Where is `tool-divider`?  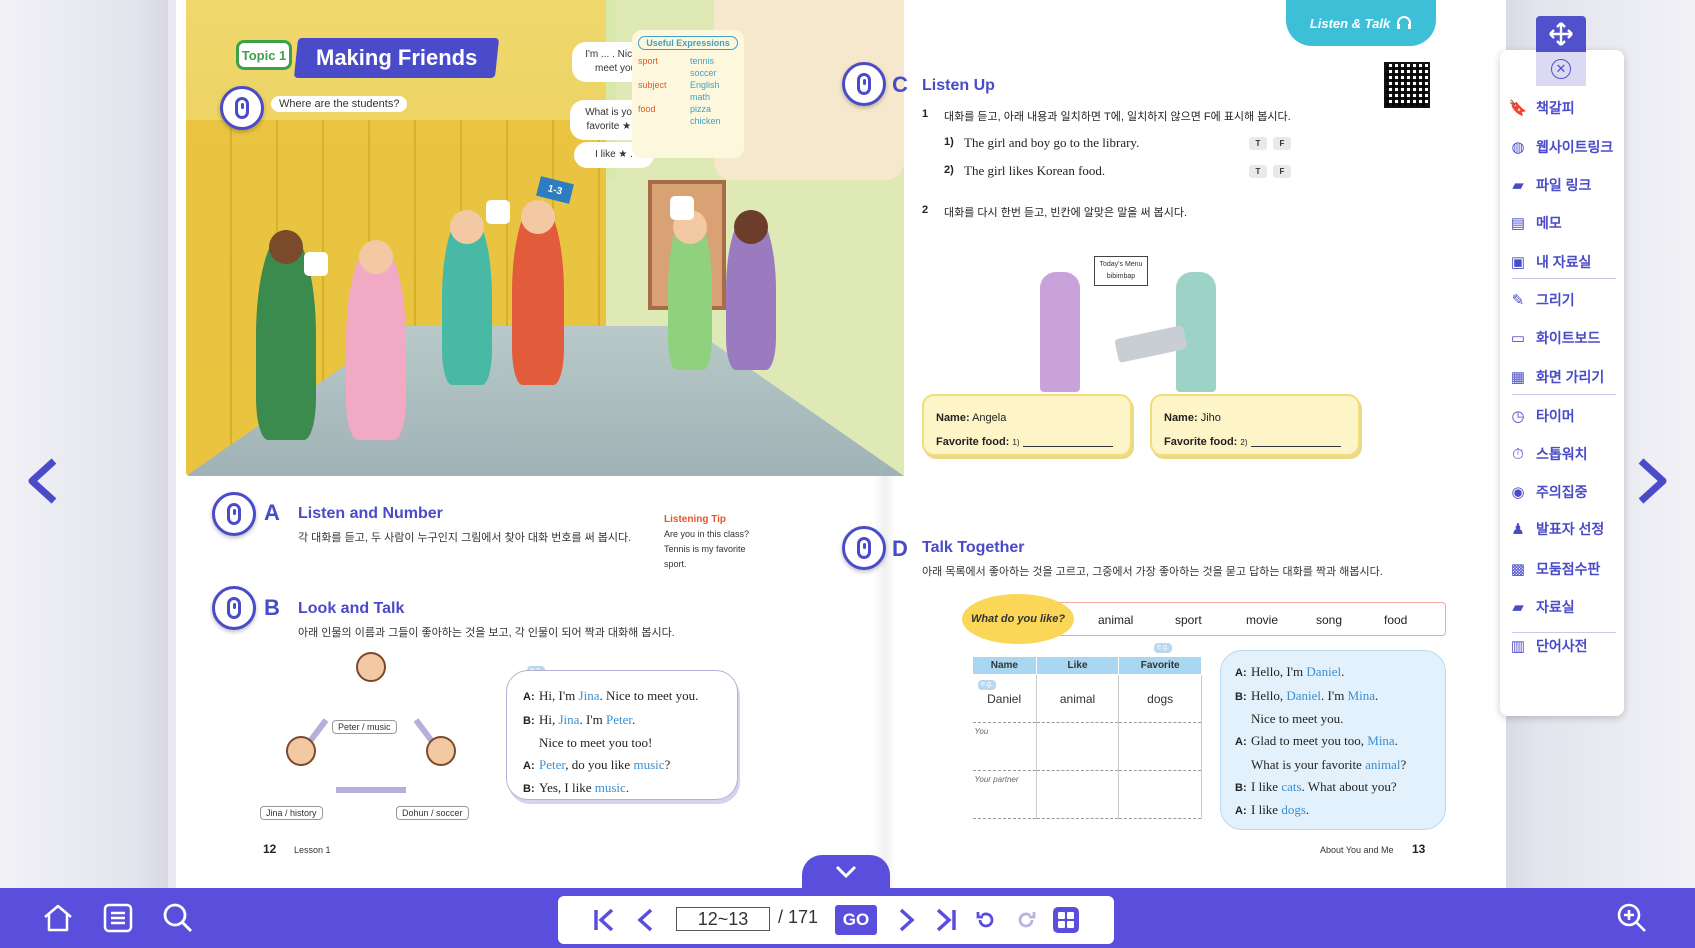 tool-divider is located at coordinates (1564, 278).